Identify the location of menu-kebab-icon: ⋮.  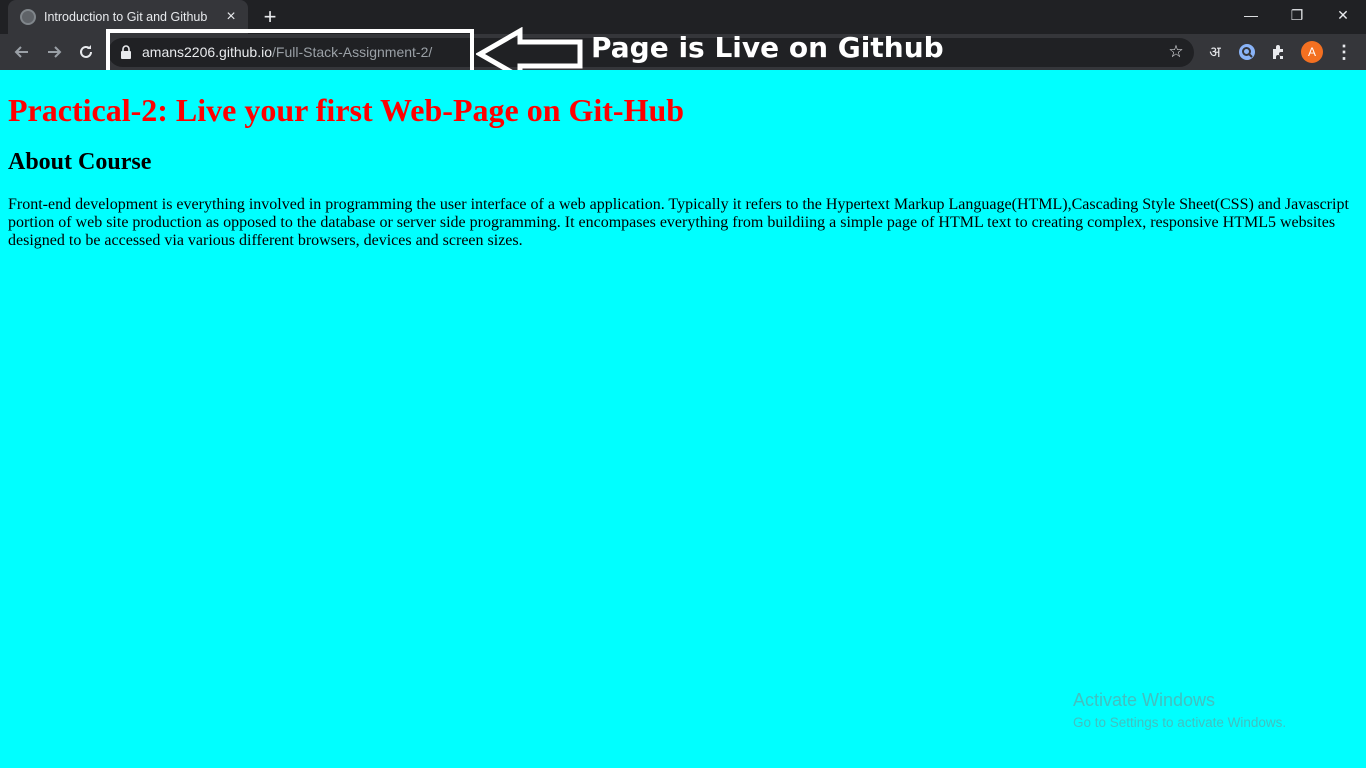
(1344, 52).